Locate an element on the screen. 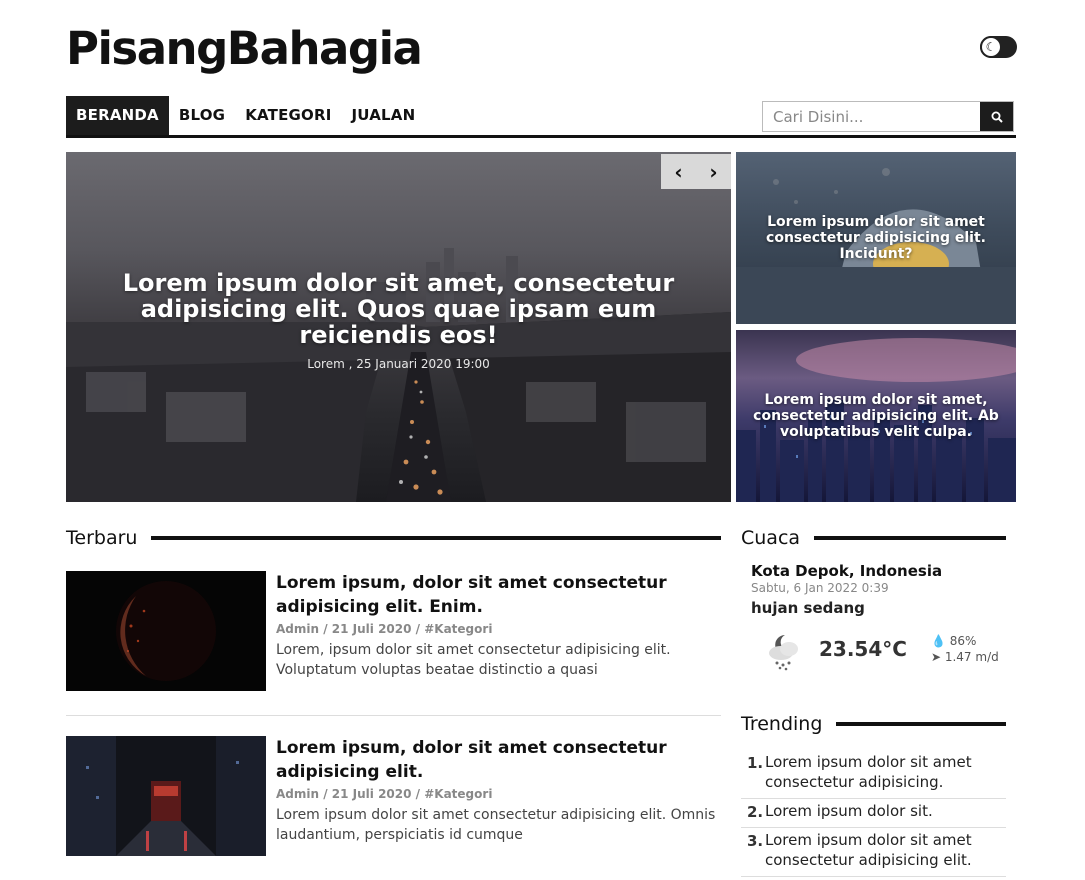 This screenshot has height=880, width=1085. trending-rank: 2. is located at coordinates (755, 812).